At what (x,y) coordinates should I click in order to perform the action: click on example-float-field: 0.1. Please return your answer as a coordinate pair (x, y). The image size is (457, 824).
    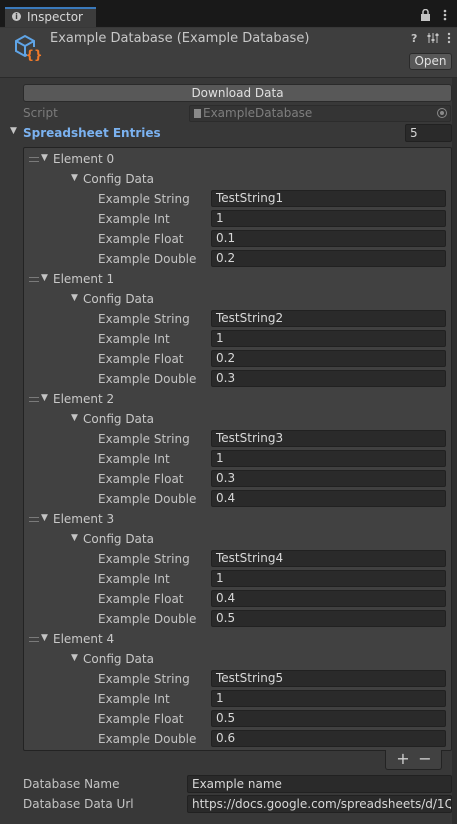
    Looking at the image, I should click on (328, 238).